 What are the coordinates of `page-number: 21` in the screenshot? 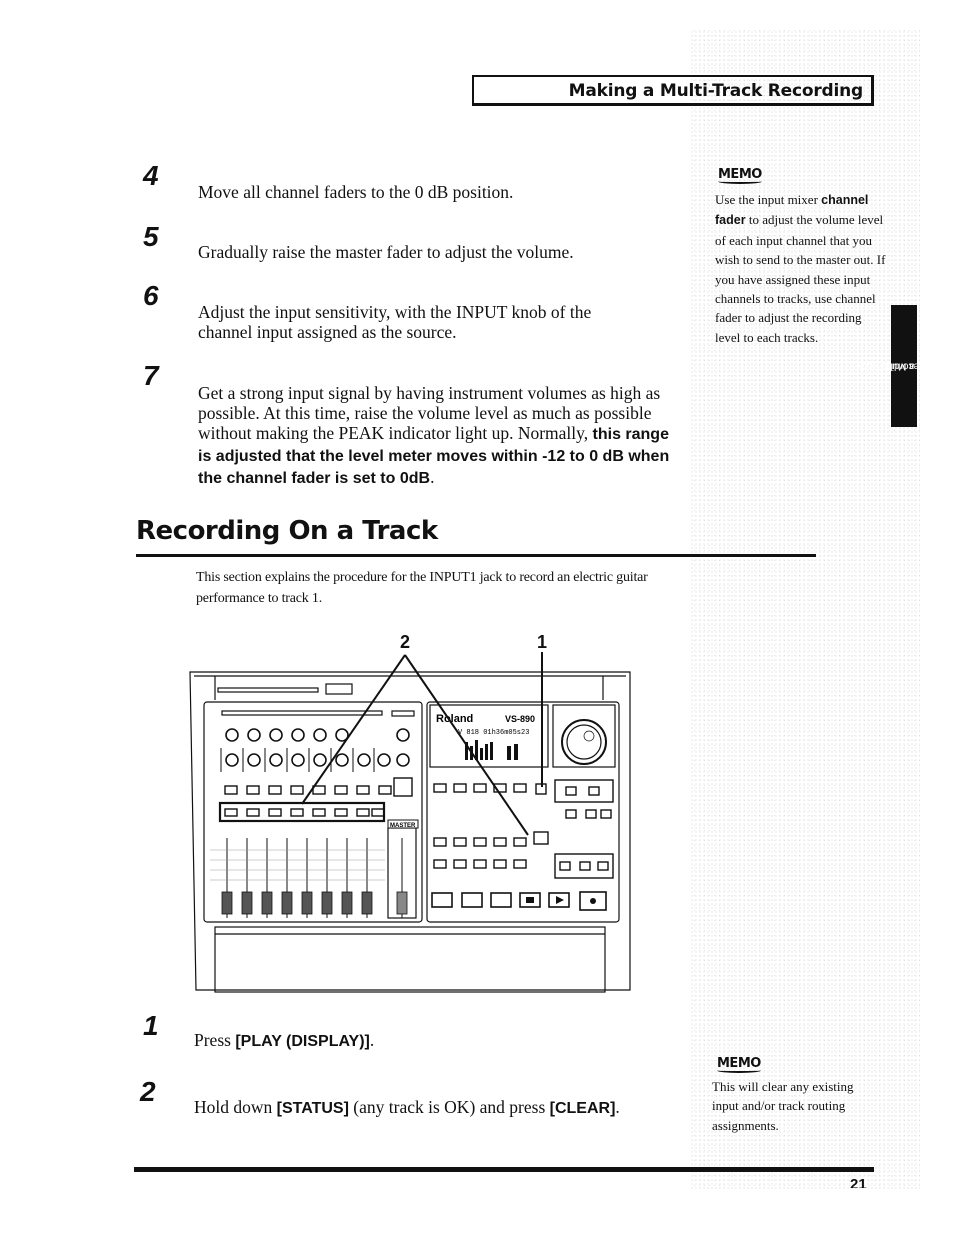 It's located at (858, 1182).